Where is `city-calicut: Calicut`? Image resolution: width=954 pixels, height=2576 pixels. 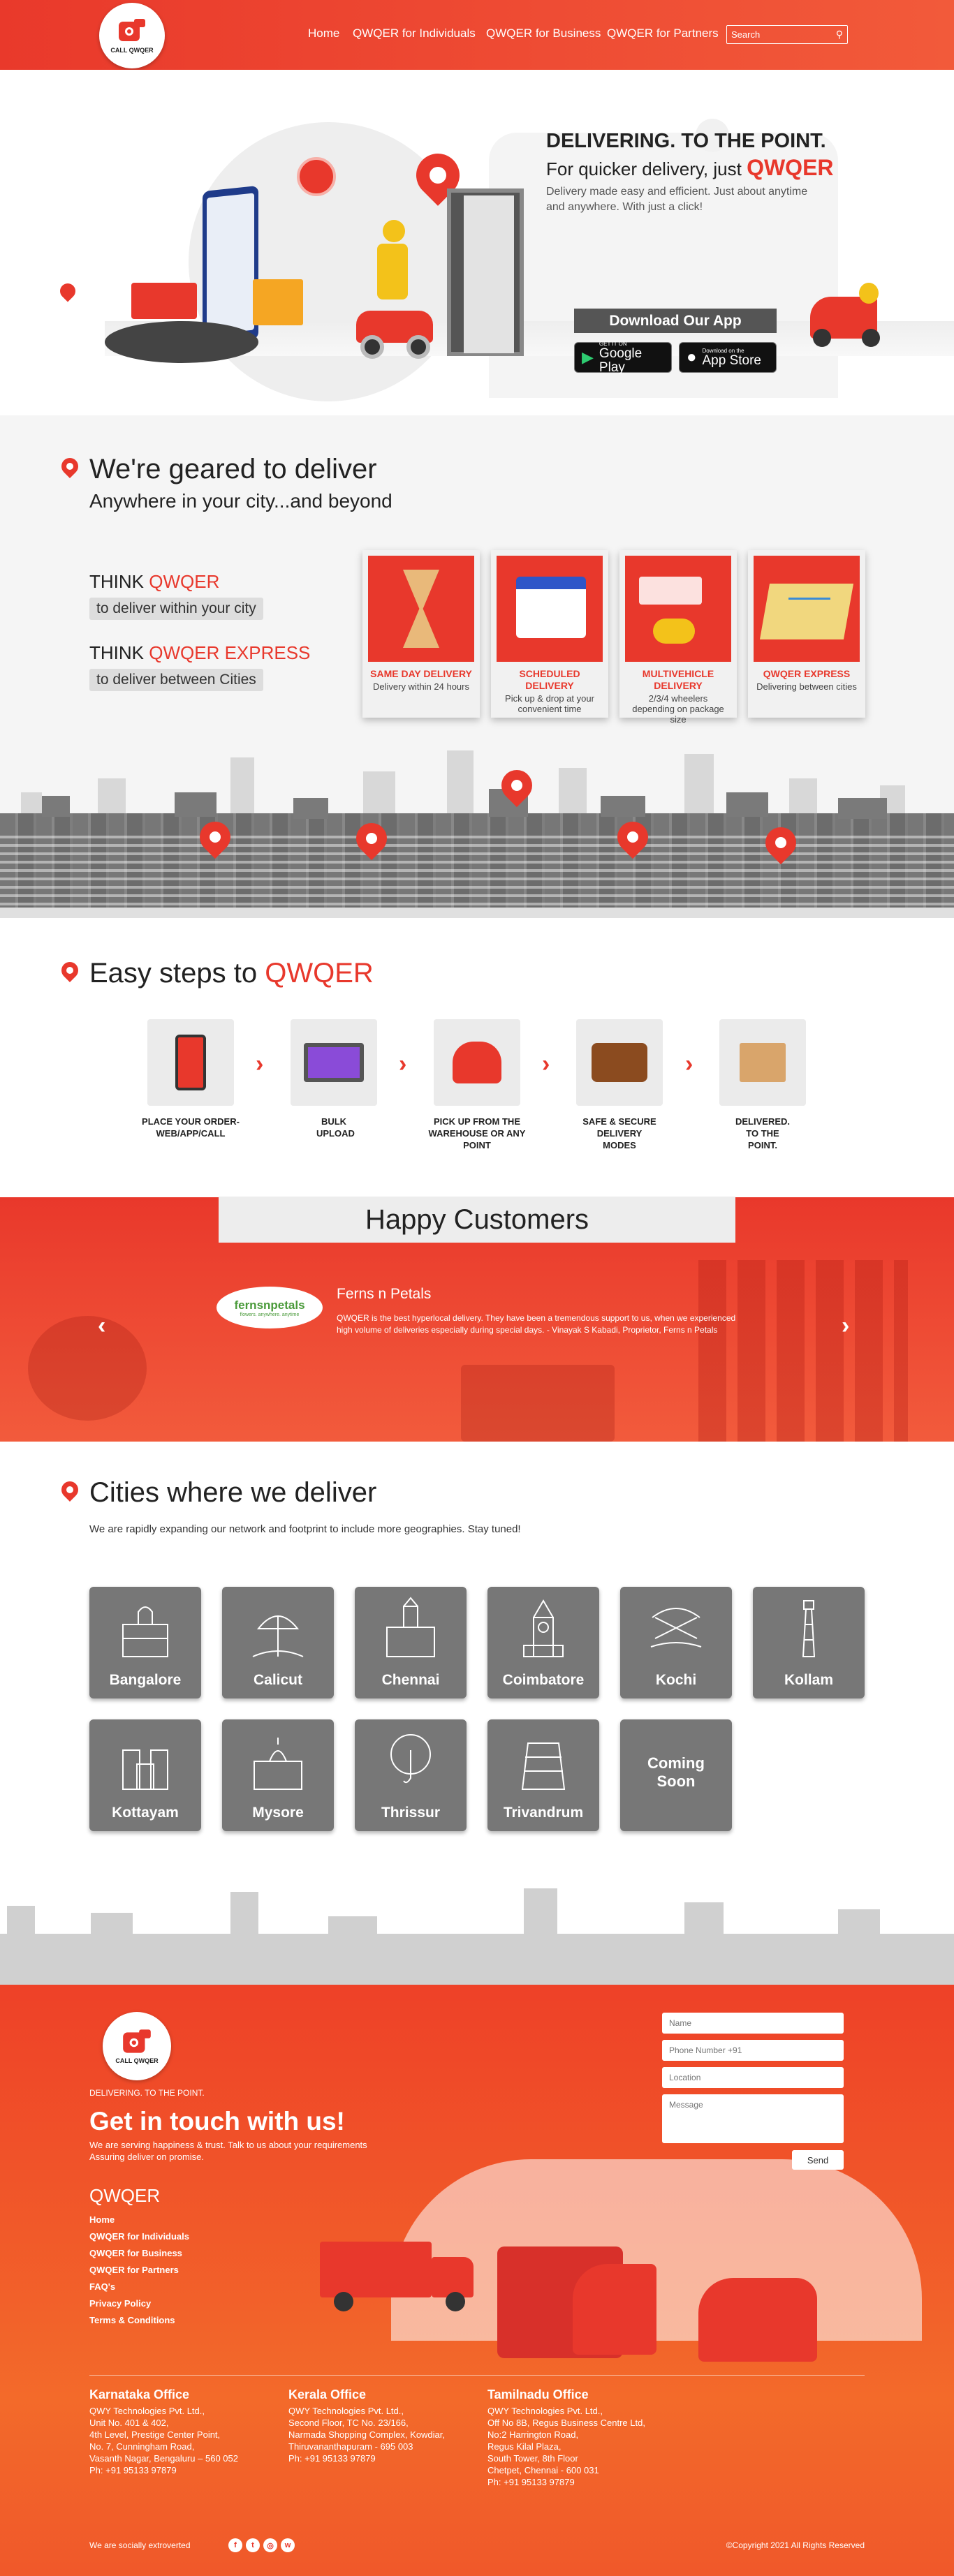
city-calicut: Calicut is located at coordinates (278, 1642).